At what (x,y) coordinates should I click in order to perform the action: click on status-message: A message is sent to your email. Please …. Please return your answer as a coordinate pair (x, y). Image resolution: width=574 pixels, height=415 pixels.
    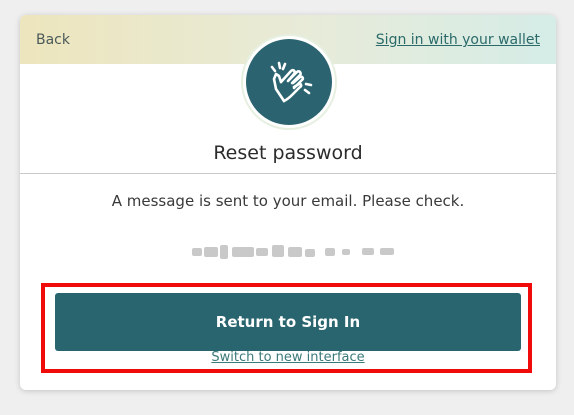
    Looking at the image, I should click on (288, 201).